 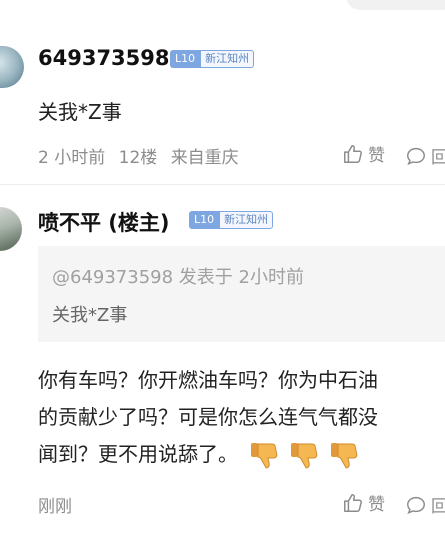 What do you see at coordinates (208, 417) in the screenshot?
I see `comment-line: 的贡献少了吗？可是你怎么连气气都没` at bounding box center [208, 417].